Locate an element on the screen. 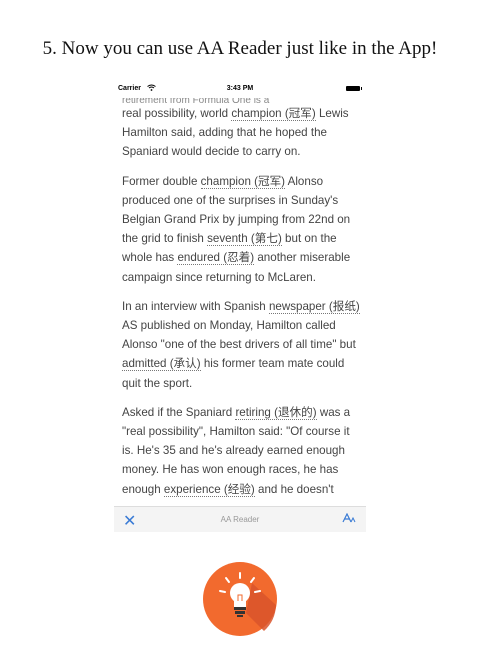 Image resolution: width=480 pixels, height=672 pixels. lightbulb-logo is located at coordinates (240, 599).